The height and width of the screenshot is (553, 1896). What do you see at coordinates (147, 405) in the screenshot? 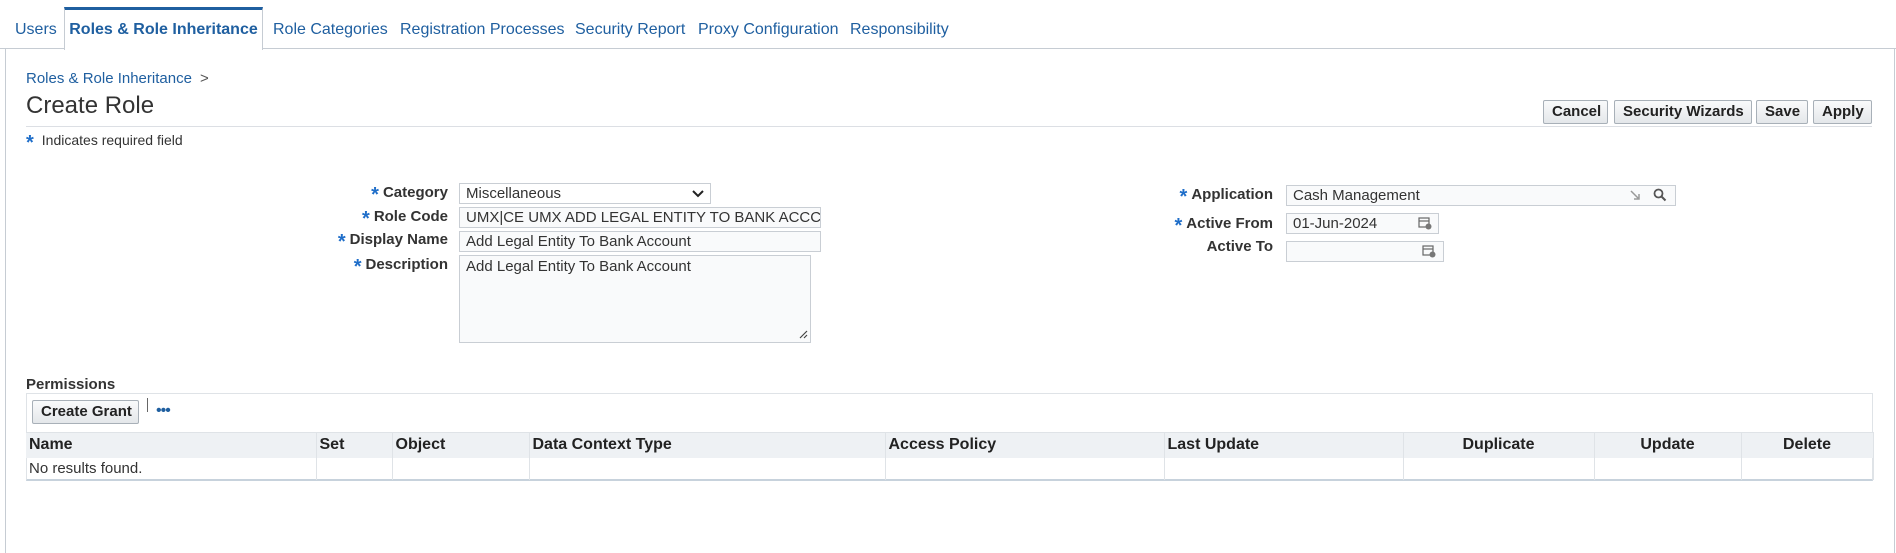
I see `toolbar-separator` at bounding box center [147, 405].